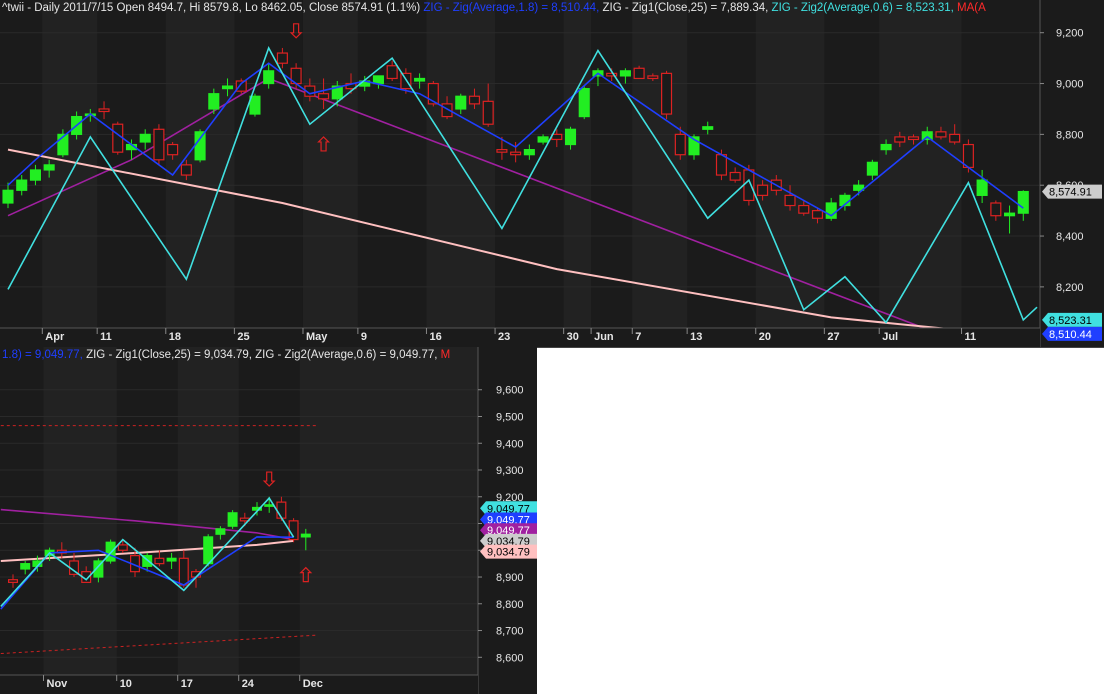 The height and width of the screenshot is (694, 1104). Describe the element at coordinates (126, 684) in the screenshot. I see `x-tick-label: 10` at that location.